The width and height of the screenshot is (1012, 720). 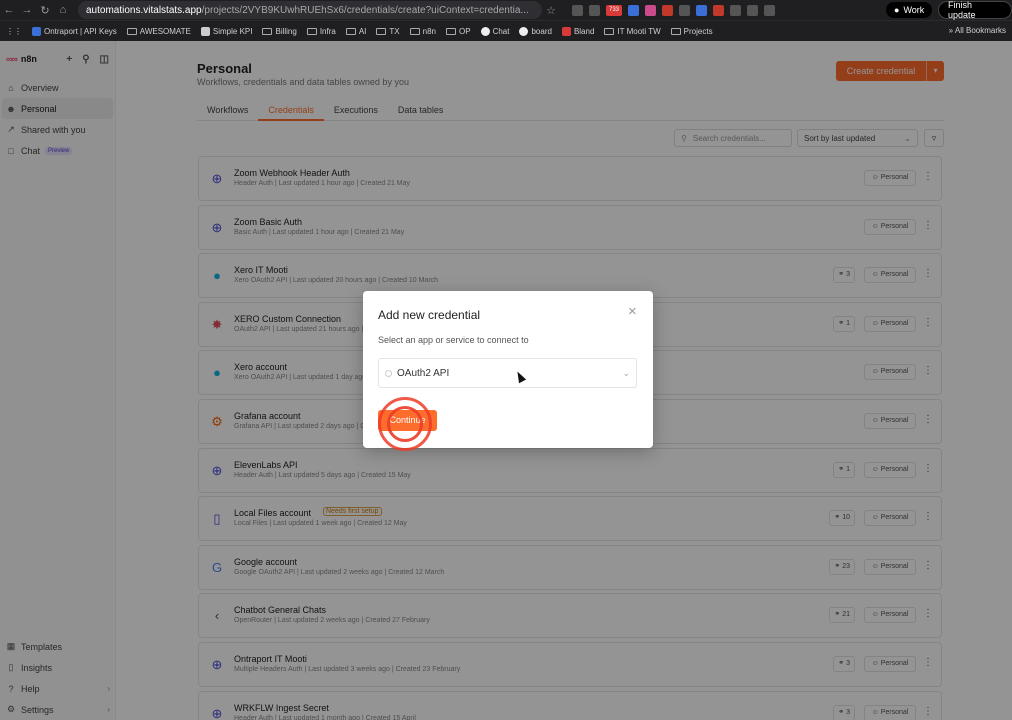 I want to click on profile-label: Work, so click(x=914, y=10).